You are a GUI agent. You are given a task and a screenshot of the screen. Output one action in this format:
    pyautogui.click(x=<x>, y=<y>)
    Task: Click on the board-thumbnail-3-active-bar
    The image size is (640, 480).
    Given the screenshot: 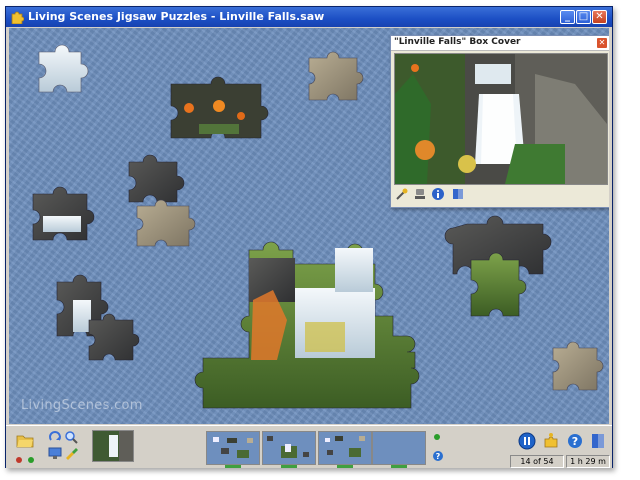 What is the action you would take?
    pyautogui.click(x=345, y=466)
    